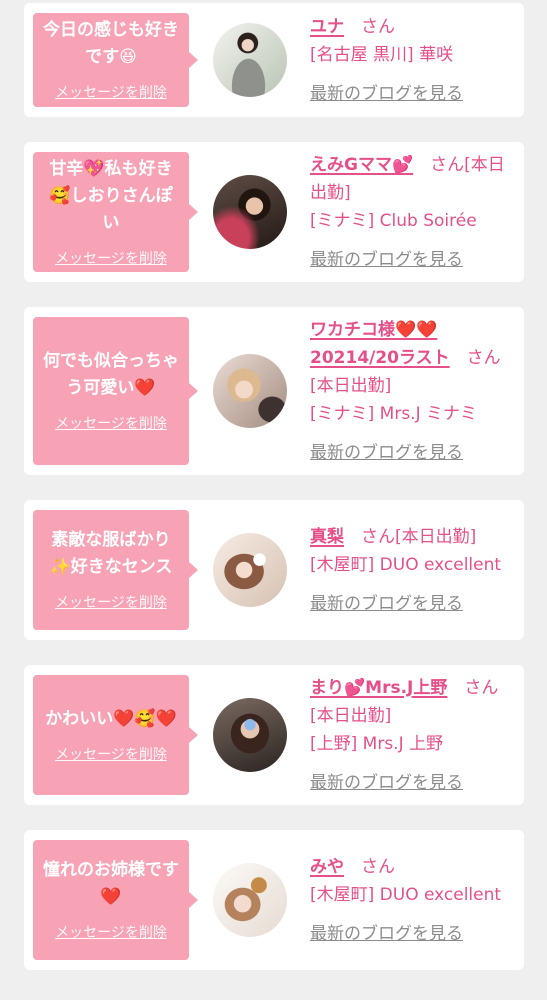 This screenshot has height=1000, width=547. What do you see at coordinates (408, 702) in the screenshot?
I see `cast-title-line: まり💕Mrs.J上野 さん [本日出勤]` at bounding box center [408, 702].